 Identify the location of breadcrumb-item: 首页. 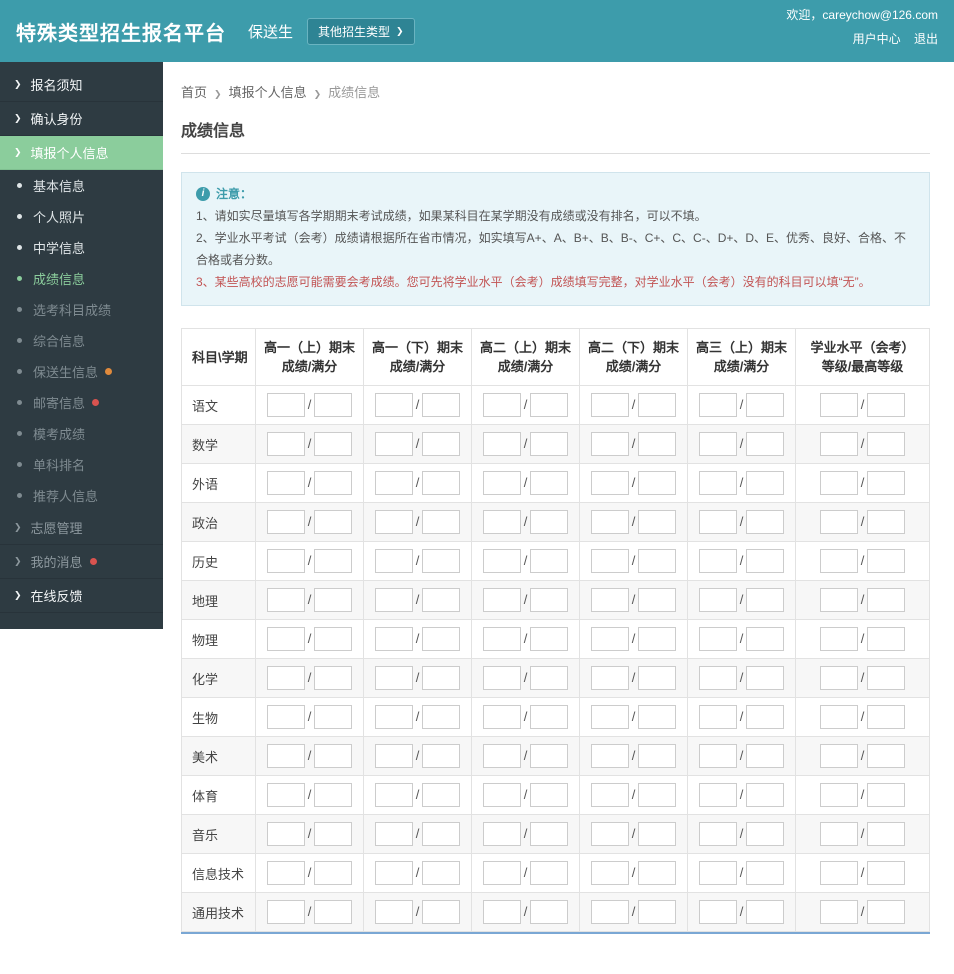
(194, 92).